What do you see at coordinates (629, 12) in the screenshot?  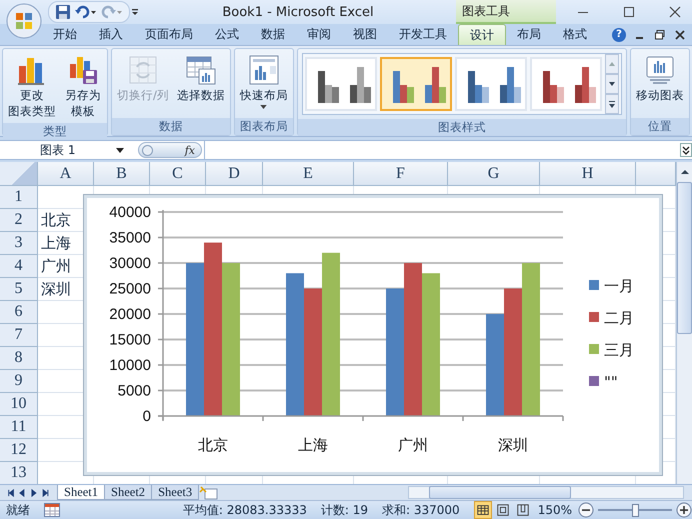 I see `maximize-icon` at bounding box center [629, 12].